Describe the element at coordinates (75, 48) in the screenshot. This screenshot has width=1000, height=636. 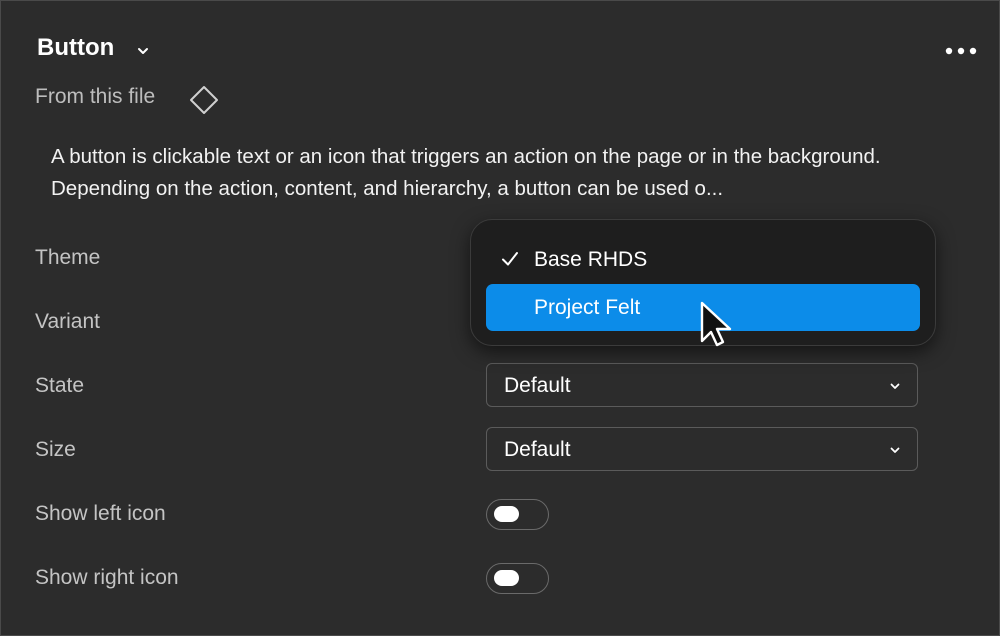
I see `panel-title: Button` at that location.